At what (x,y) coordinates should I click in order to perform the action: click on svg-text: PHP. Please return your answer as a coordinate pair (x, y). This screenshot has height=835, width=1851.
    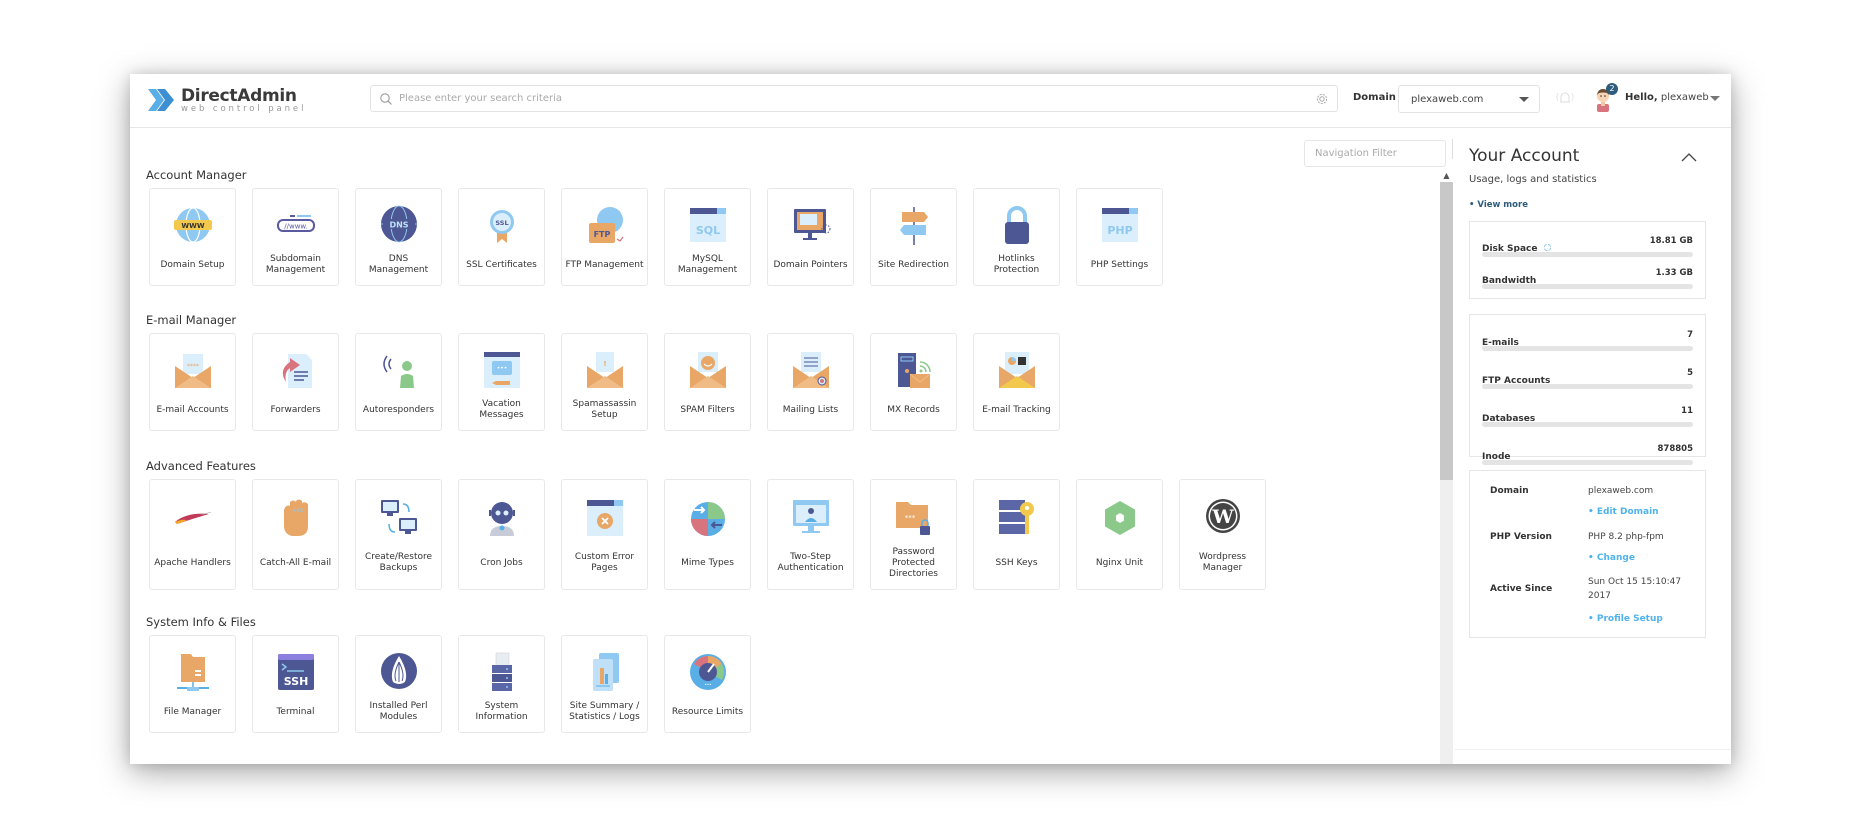
    Looking at the image, I should click on (1119, 230).